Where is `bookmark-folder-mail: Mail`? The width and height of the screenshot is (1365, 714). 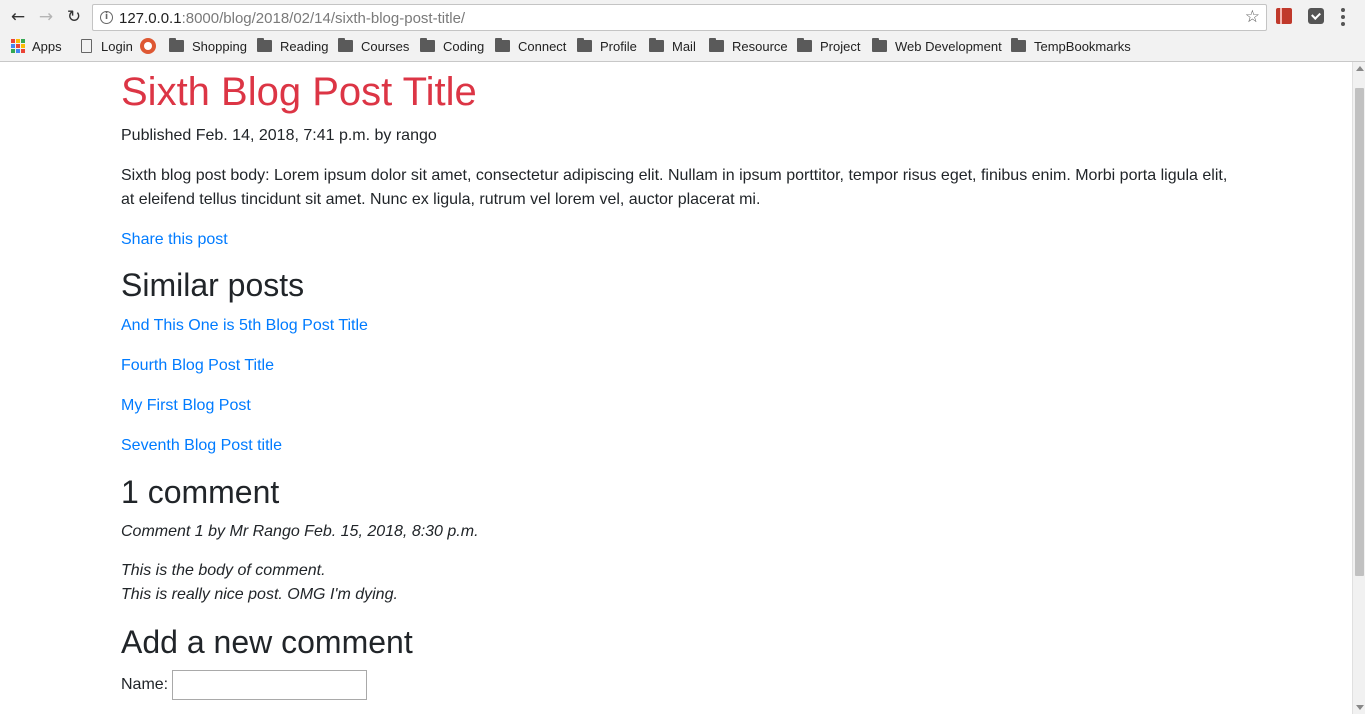
bookmark-folder-mail: Mail is located at coordinates (672, 46).